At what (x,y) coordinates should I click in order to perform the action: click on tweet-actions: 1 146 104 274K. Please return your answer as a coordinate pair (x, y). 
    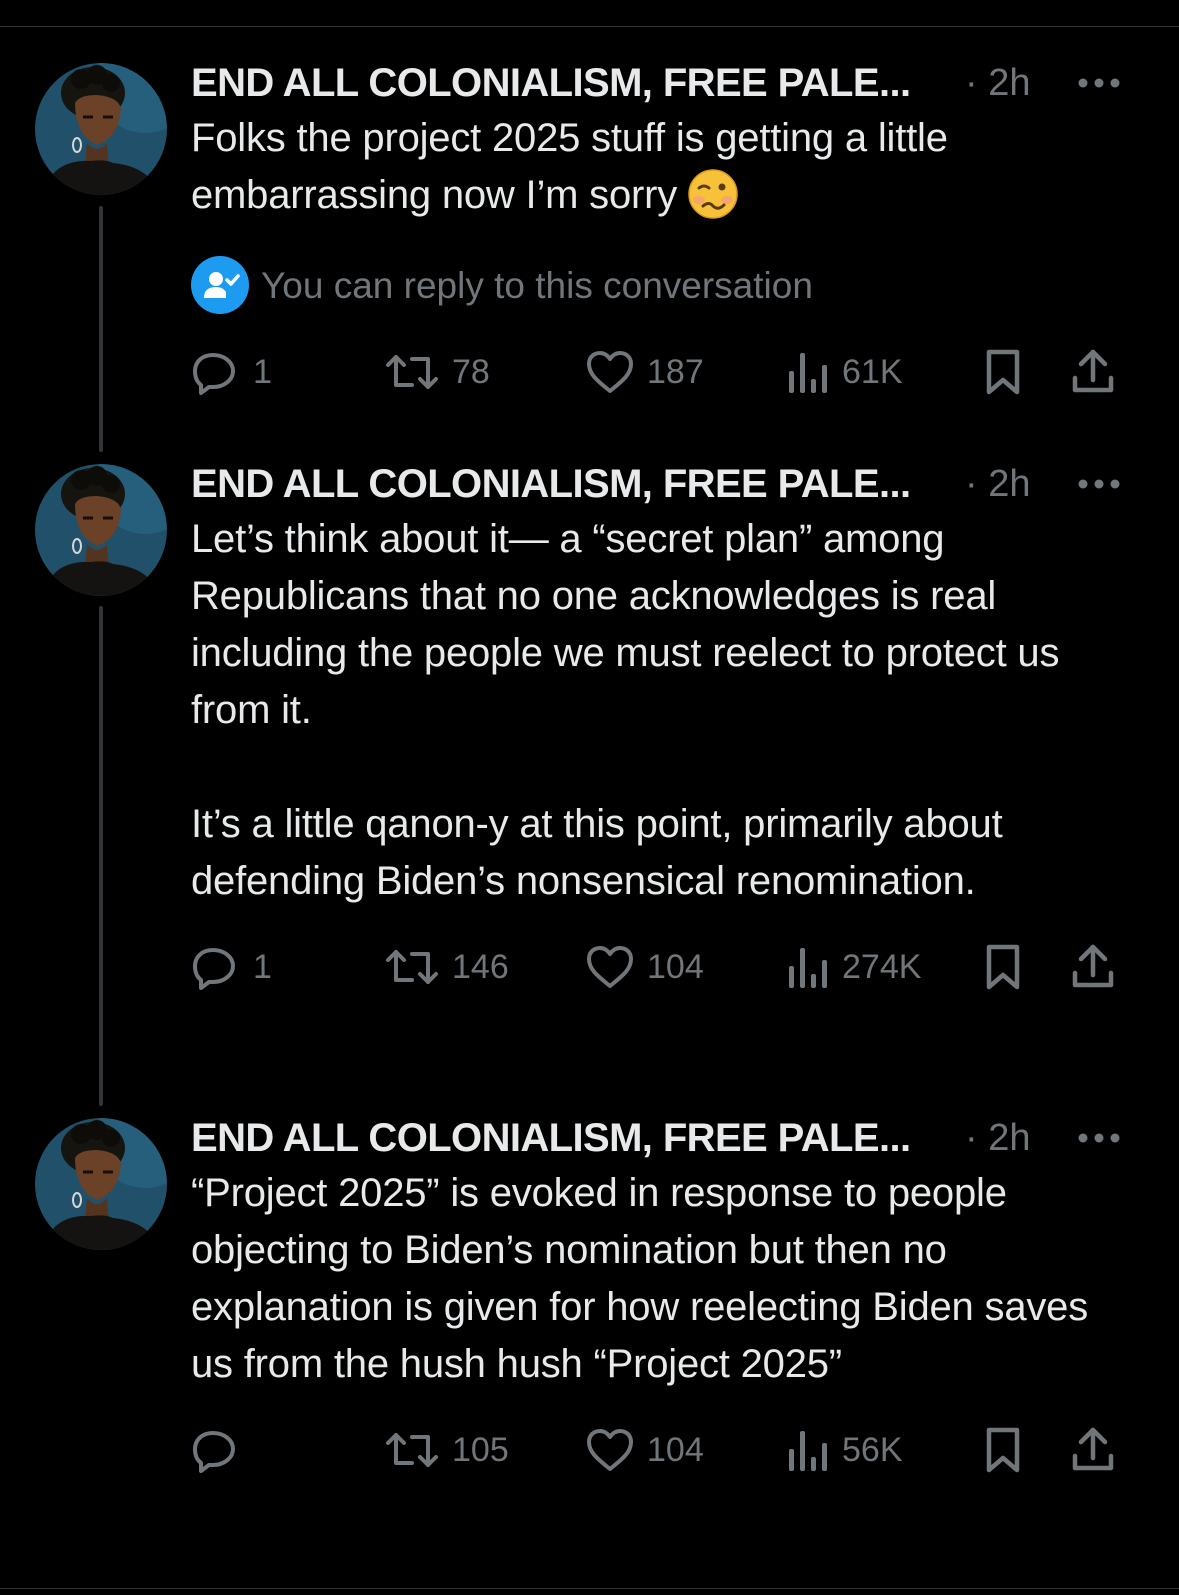
    Looking at the image, I should click on (661, 967).